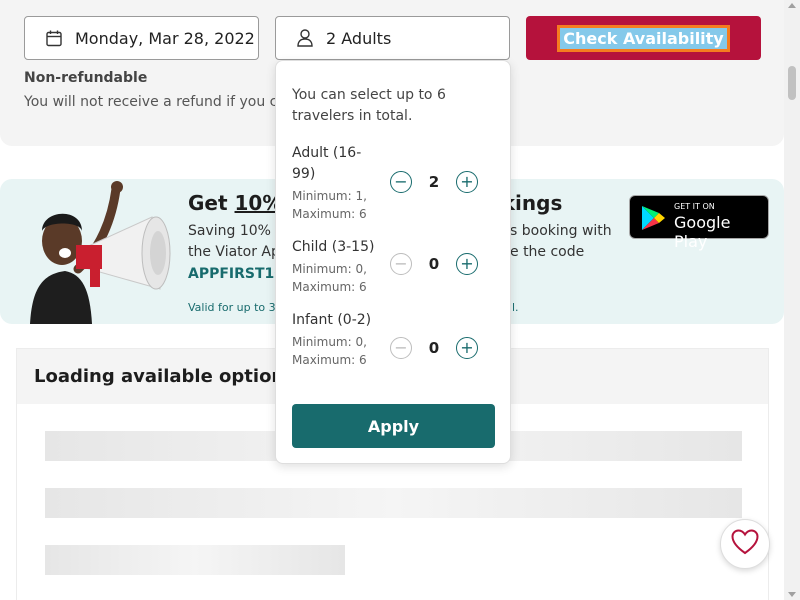 The image size is (800, 600). What do you see at coordinates (237, 307) in the screenshot?
I see `promo-fine-print: Valid for up to 3 b` at bounding box center [237, 307].